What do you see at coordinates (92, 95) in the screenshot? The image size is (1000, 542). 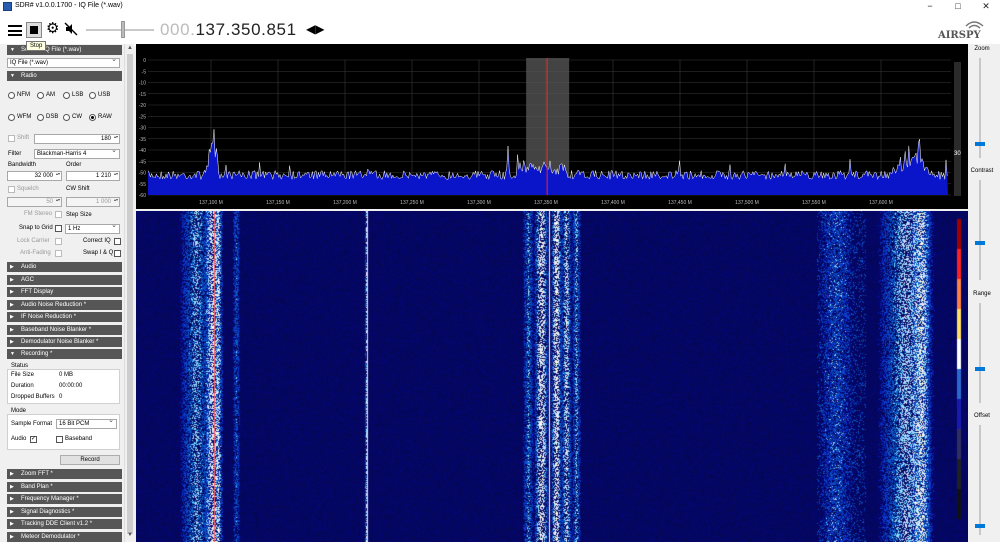 I see `mode-radio-usb` at bounding box center [92, 95].